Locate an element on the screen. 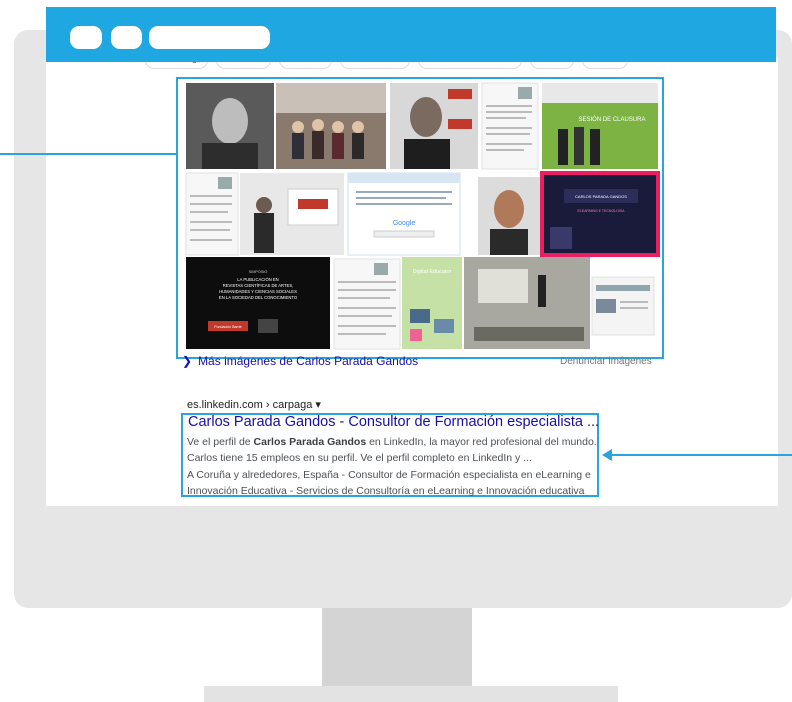 Image resolution: width=792 pixels, height=702 pixels. more-images-link: ❯ Más imágenes de Carlos Parada Gandos is located at coordinates (300, 361).